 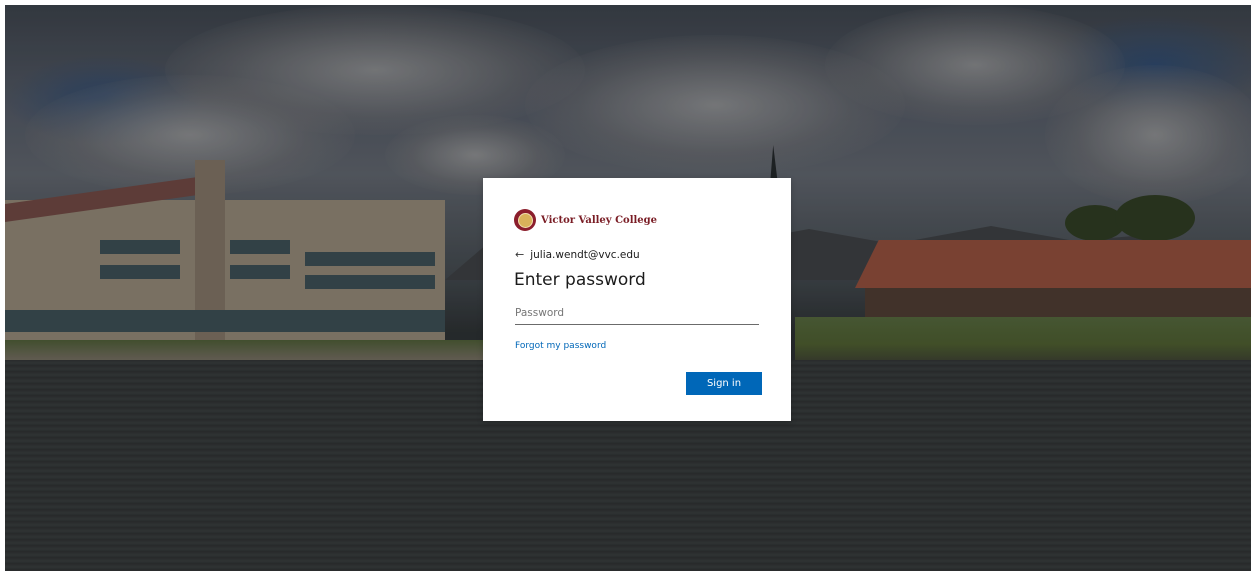 What do you see at coordinates (519, 254) in the screenshot?
I see `back-arrow-icon: ←` at bounding box center [519, 254].